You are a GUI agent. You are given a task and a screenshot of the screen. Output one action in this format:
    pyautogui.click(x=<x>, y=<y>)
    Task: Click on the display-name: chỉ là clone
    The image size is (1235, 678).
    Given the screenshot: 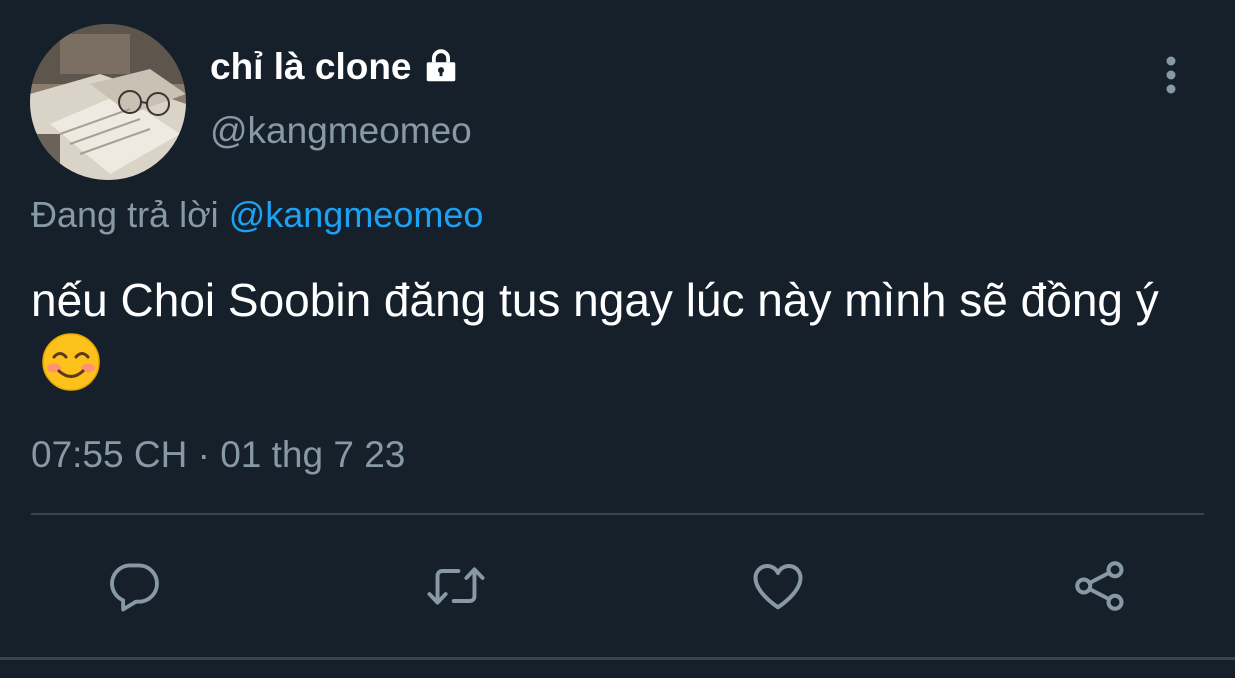 What is the action you would take?
    pyautogui.click(x=311, y=67)
    